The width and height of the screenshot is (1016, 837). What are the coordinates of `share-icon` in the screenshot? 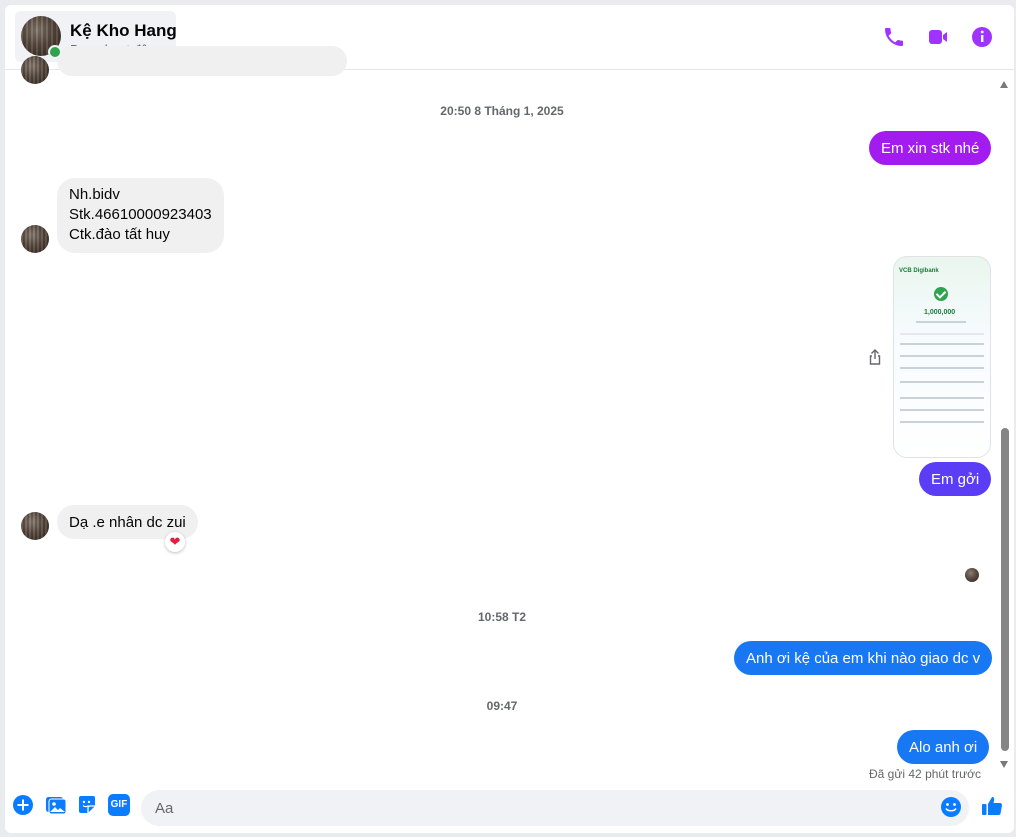 It's located at (875, 357).